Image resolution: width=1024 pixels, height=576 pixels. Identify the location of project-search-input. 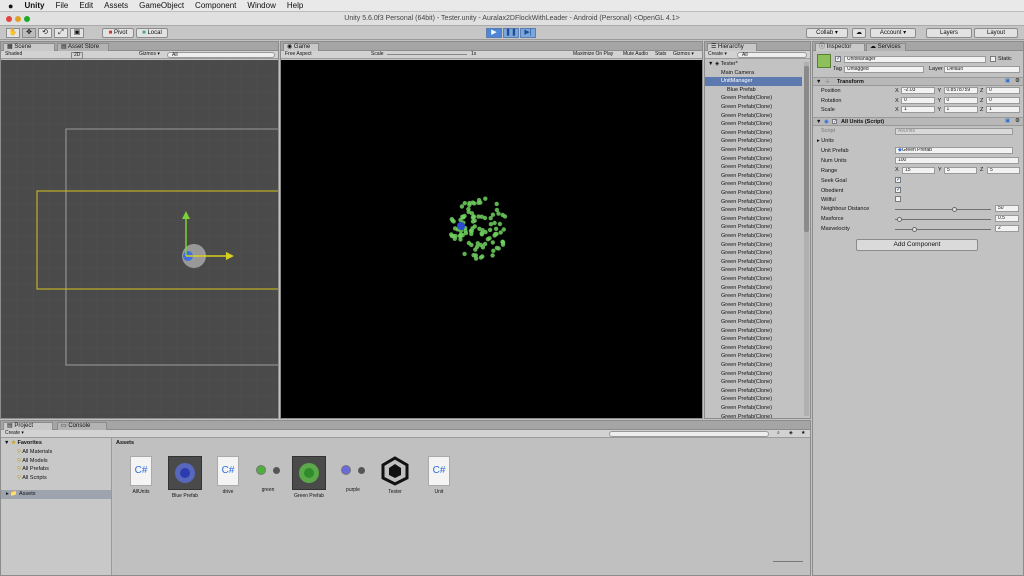
(689, 434).